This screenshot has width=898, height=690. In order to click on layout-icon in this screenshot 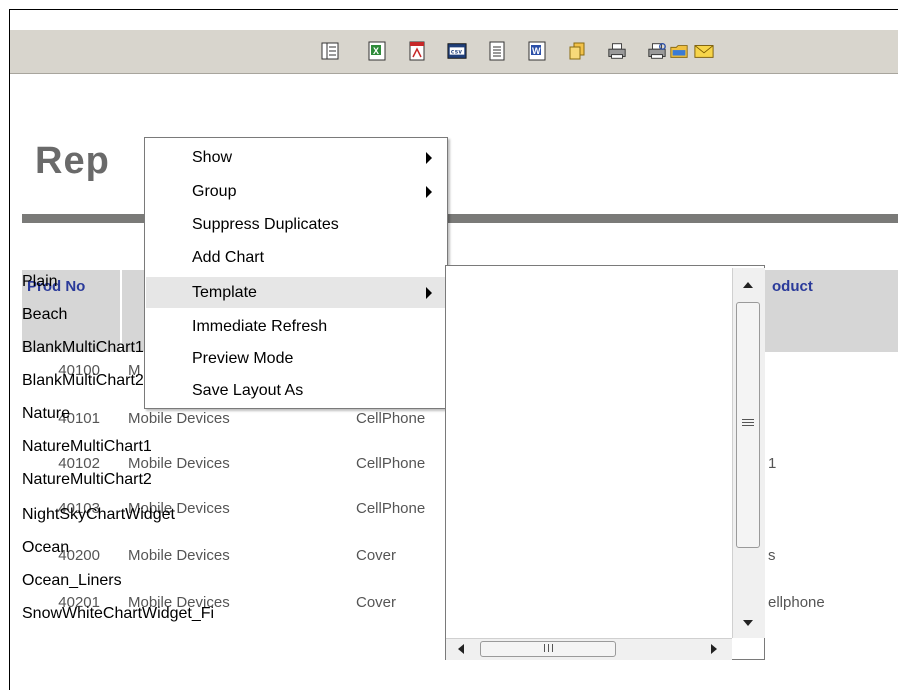, I will do `click(330, 51)`.